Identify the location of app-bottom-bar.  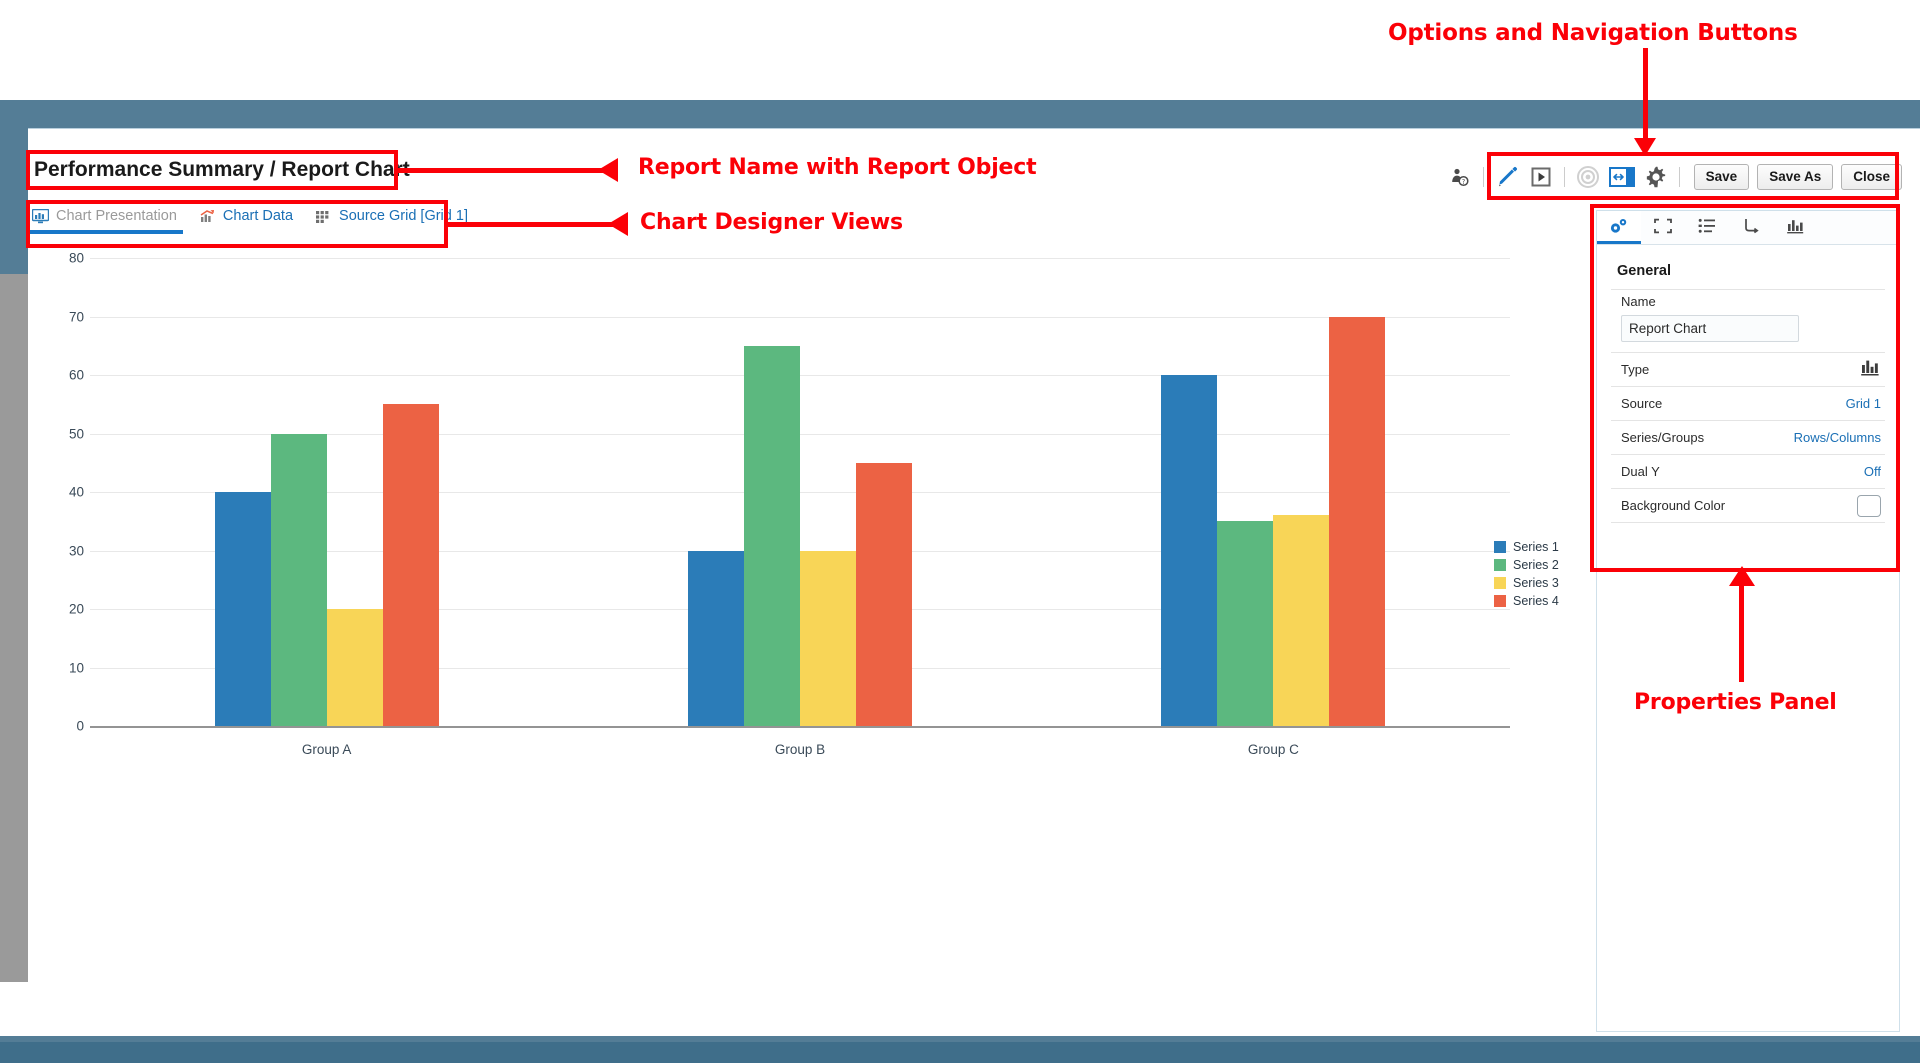
(960, 1052).